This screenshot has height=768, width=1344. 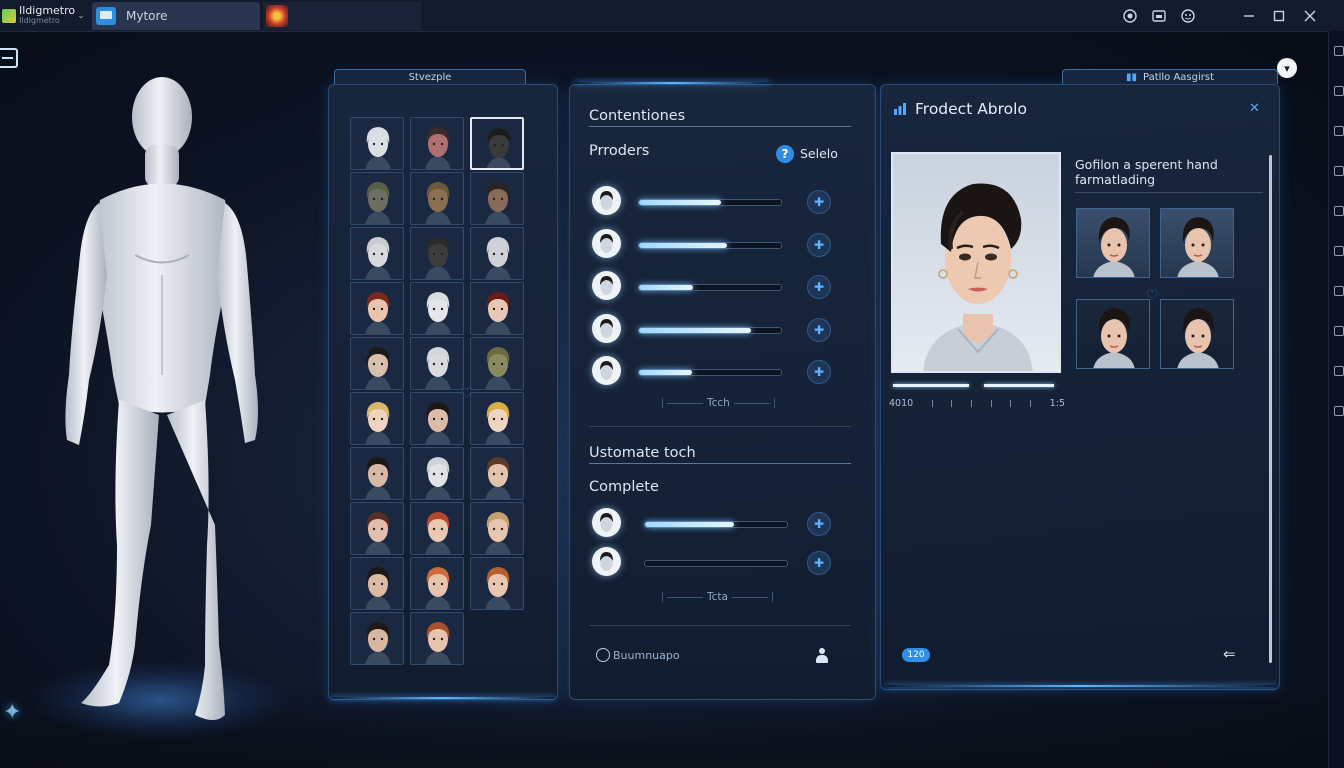 I want to click on screenshot-icon, so click(x=1159, y=16).